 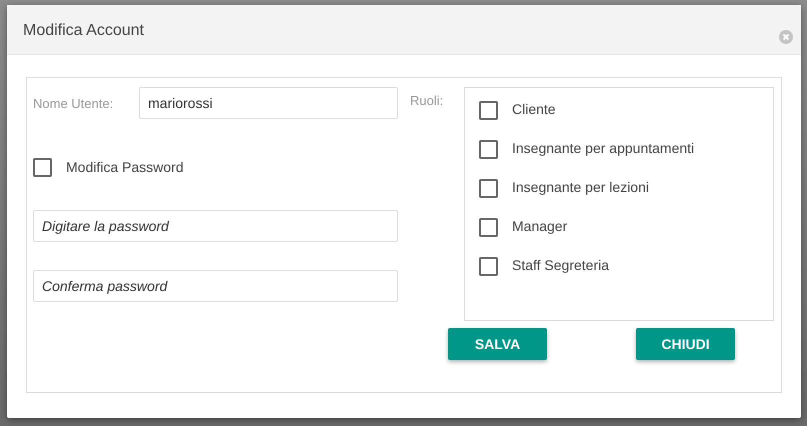 What do you see at coordinates (268, 103) in the screenshot?
I see `username-field: mariorossi` at bounding box center [268, 103].